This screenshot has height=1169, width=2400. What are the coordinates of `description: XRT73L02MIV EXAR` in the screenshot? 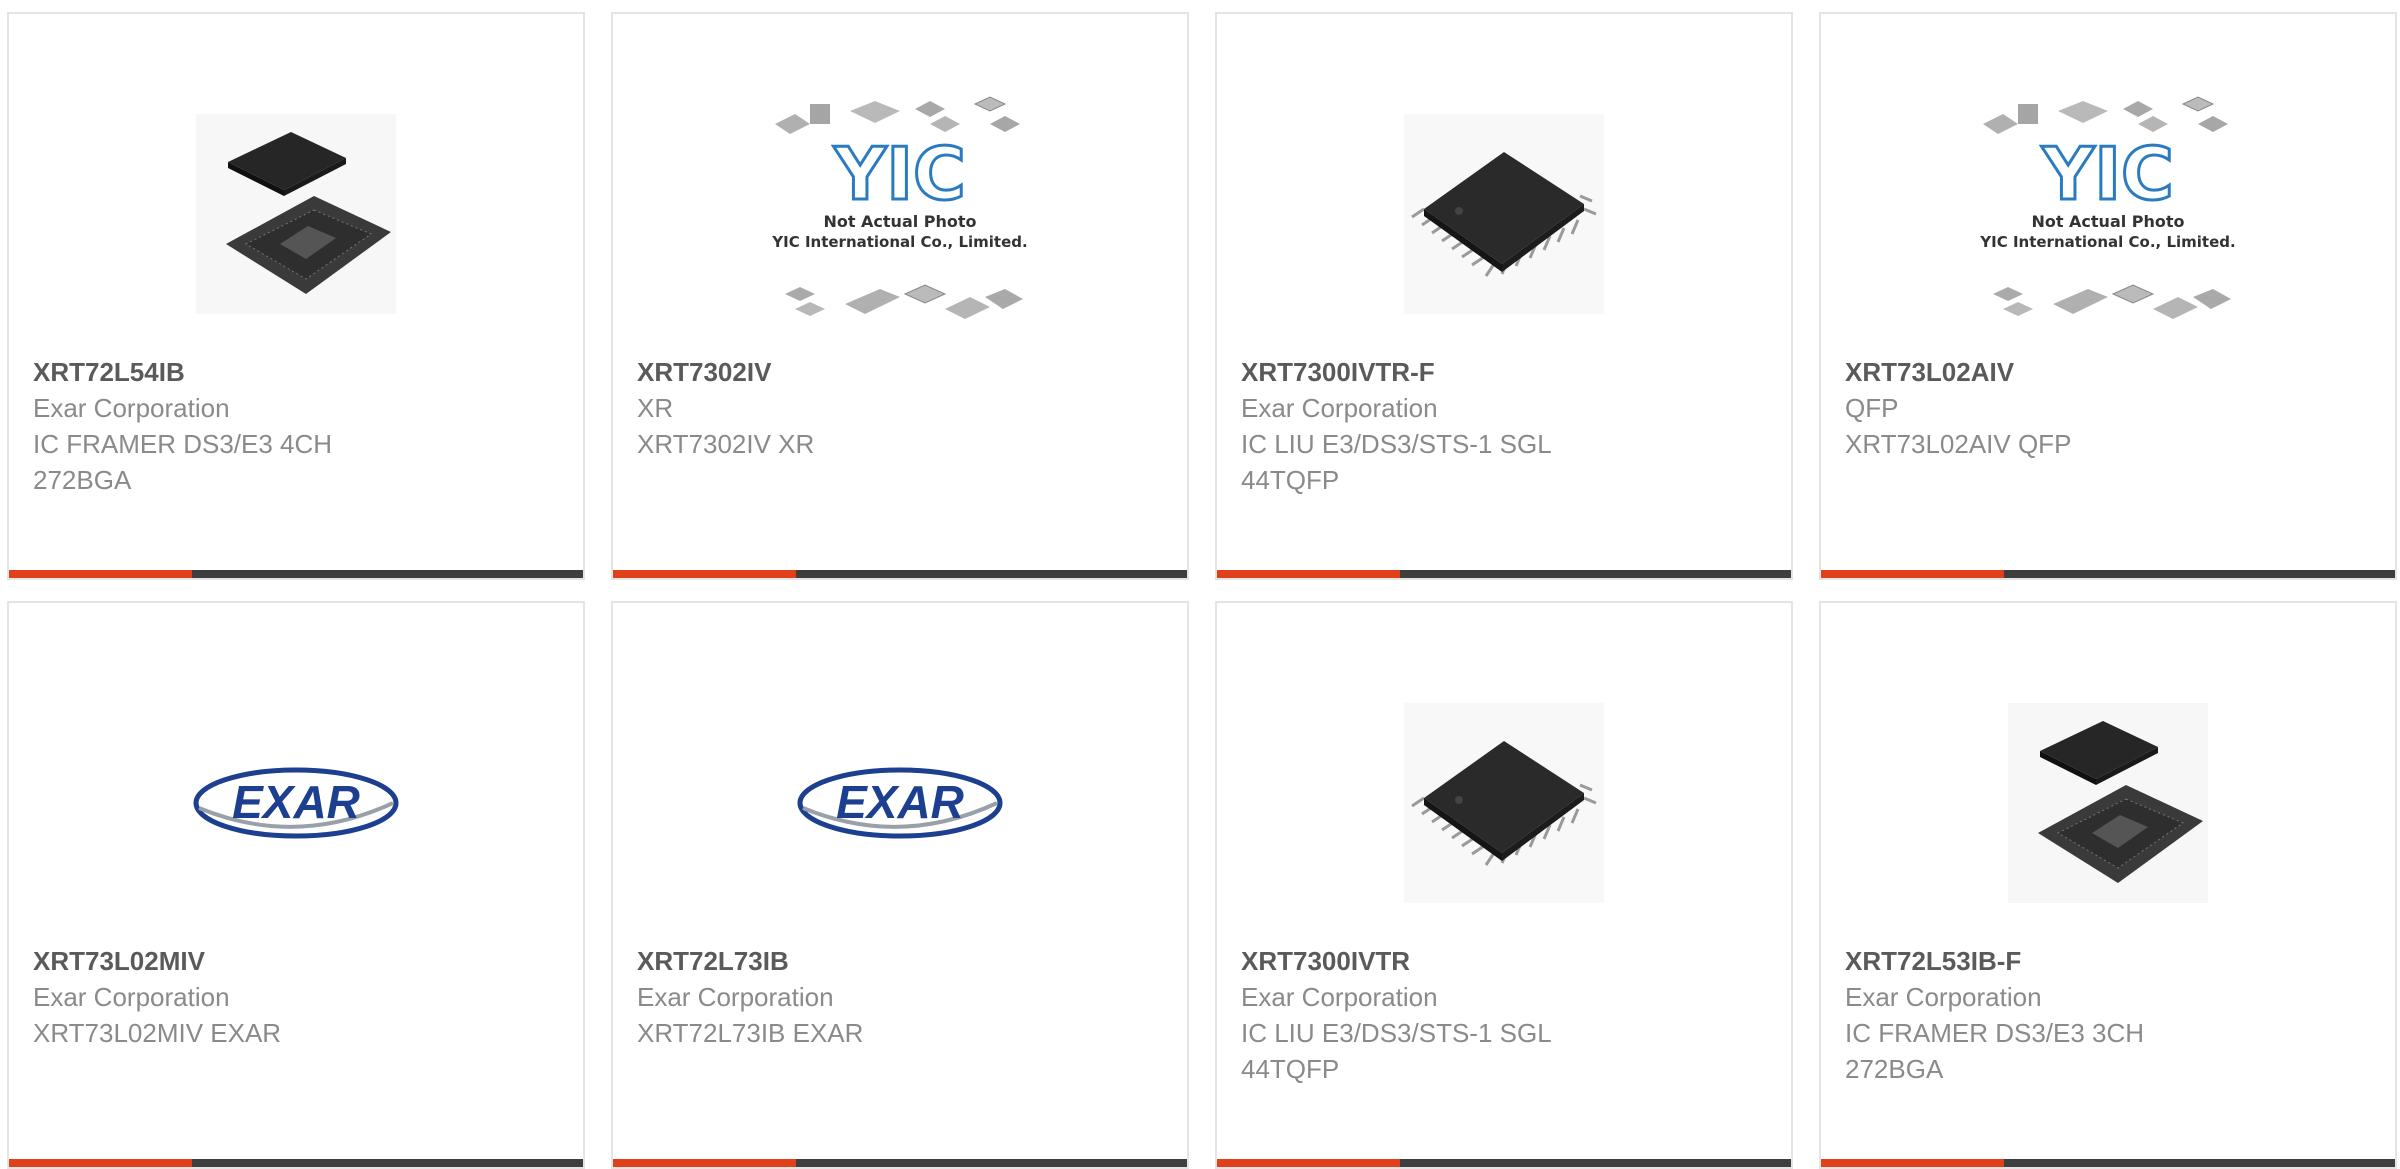 It's located at (157, 1033).